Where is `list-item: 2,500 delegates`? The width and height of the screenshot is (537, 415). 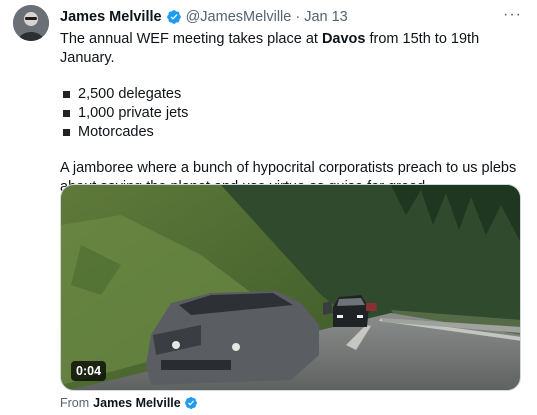
list-item: 2,500 delegates is located at coordinates (291, 94).